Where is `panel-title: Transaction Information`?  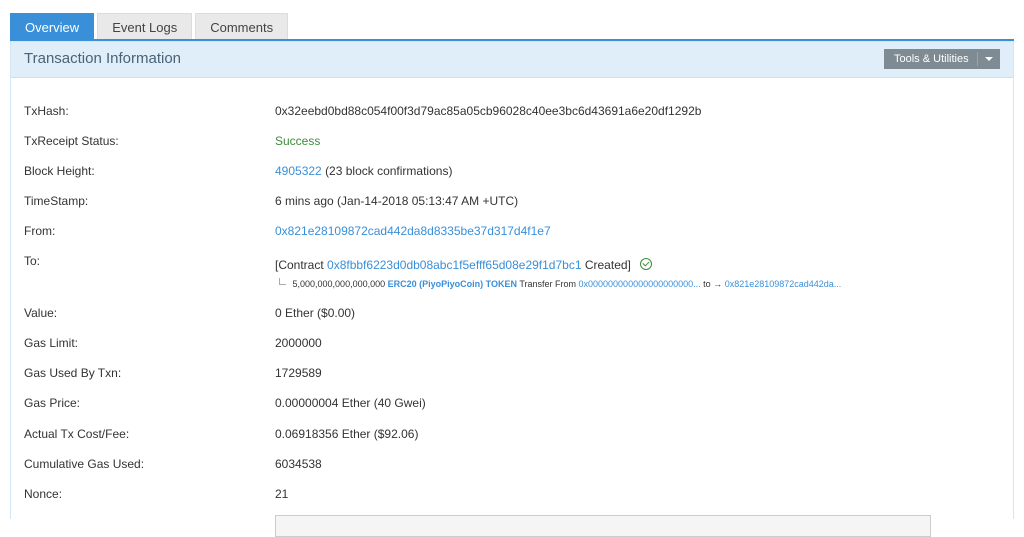
panel-title: Transaction Information is located at coordinates (103, 58).